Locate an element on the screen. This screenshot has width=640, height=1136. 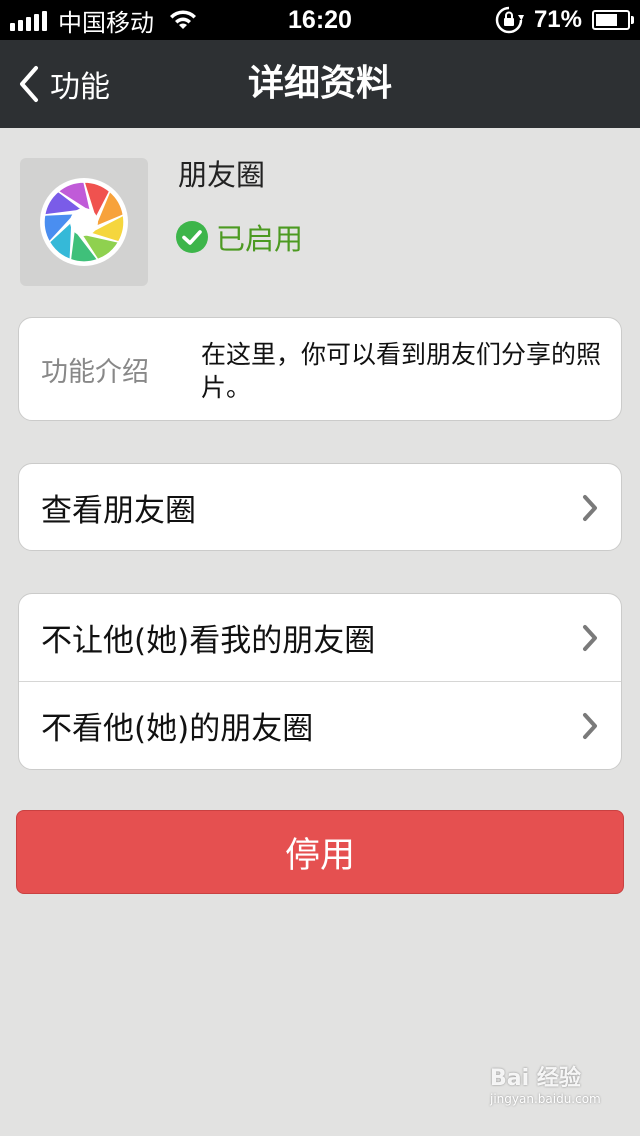
back-label: 功能 is located at coordinates (80, 87).